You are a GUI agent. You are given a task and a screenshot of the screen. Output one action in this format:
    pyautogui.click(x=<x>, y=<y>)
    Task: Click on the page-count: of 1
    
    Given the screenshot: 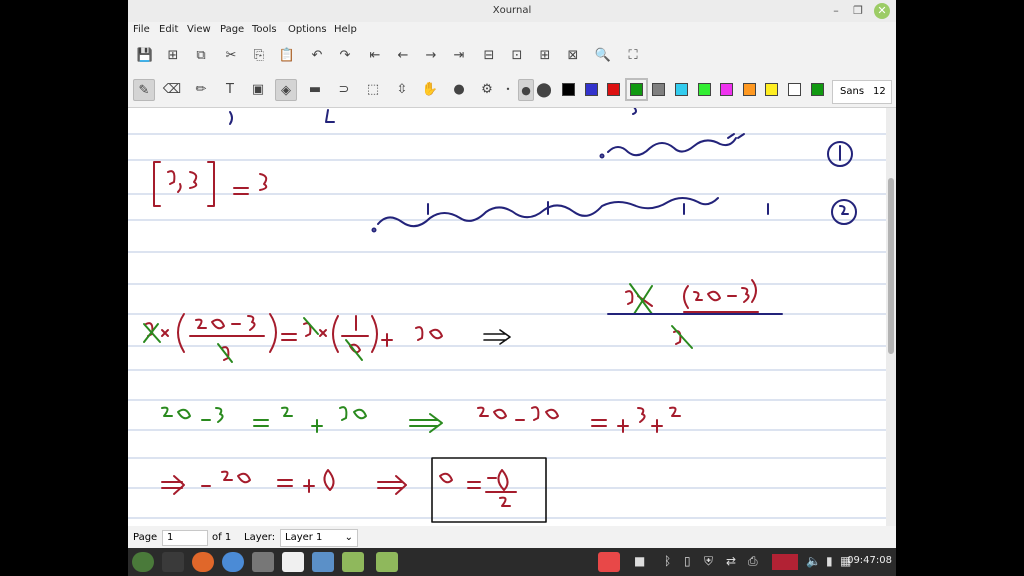 What is the action you would take?
    pyautogui.click(x=222, y=537)
    